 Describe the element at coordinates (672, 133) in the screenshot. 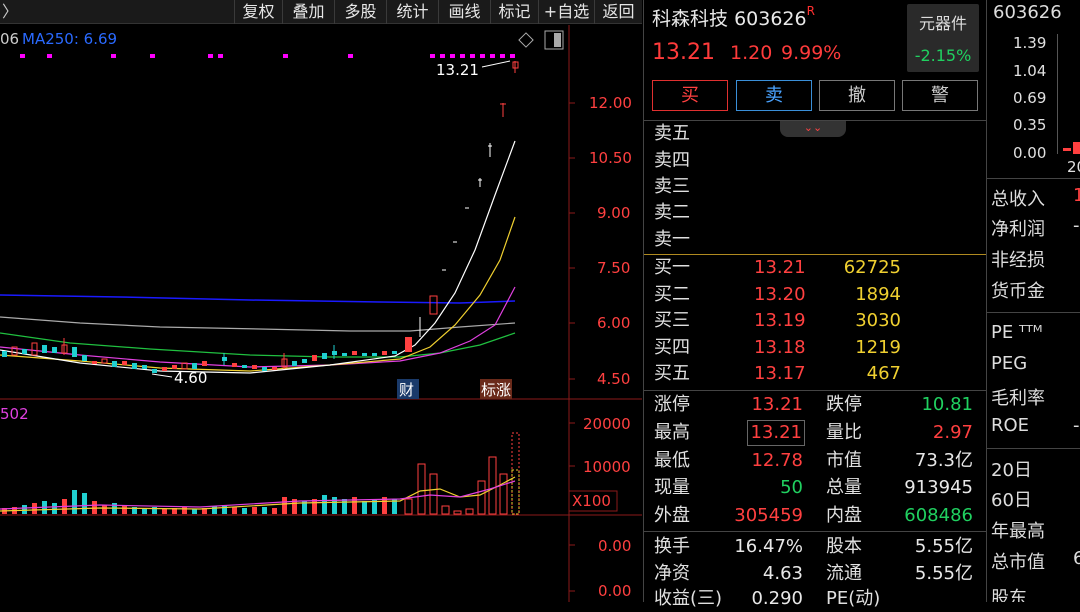

I see `ask-5-label: 卖五` at that location.